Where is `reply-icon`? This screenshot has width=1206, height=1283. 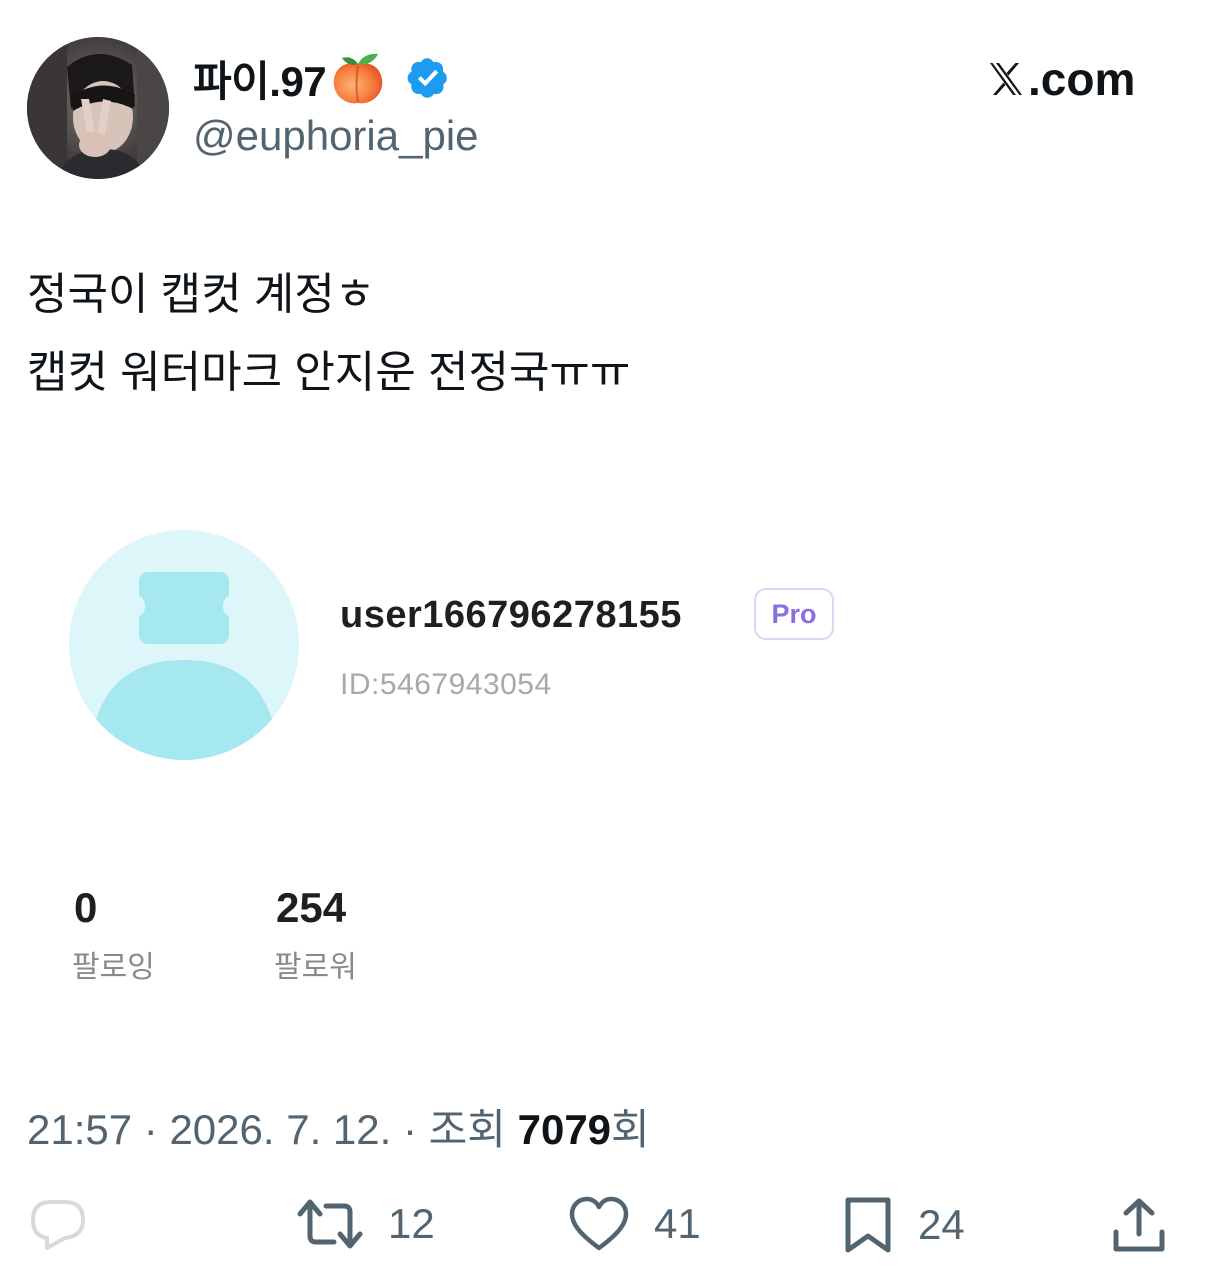 reply-icon is located at coordinates (58, 1225).